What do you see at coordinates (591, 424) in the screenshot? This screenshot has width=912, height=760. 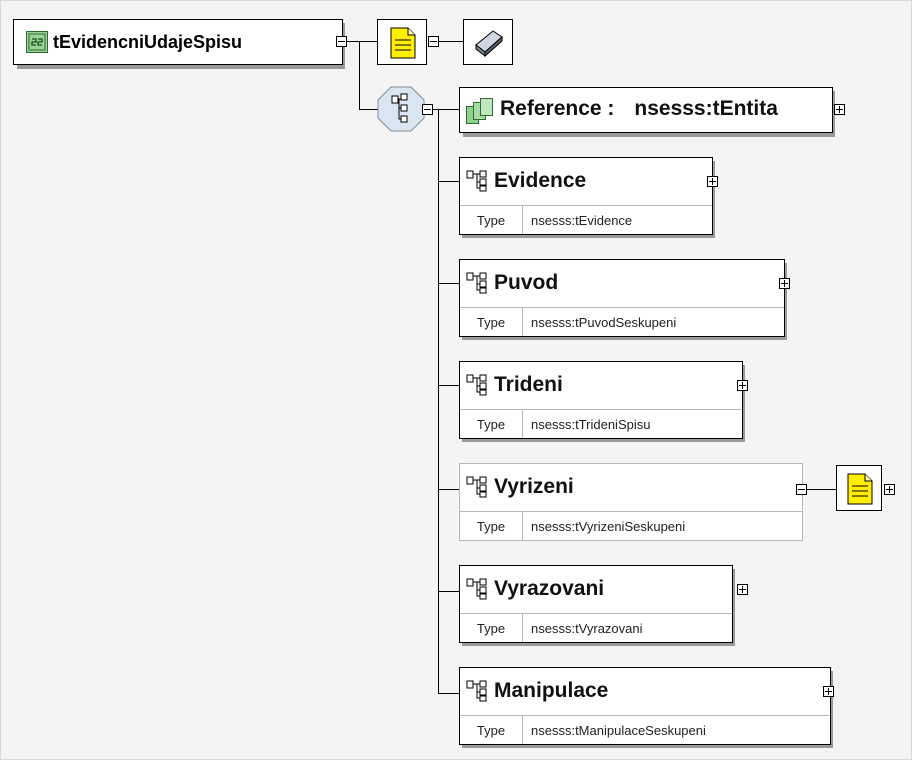 I see `type-value: nsesss:tTrideniSpisu` at bounding box center [591, 424].